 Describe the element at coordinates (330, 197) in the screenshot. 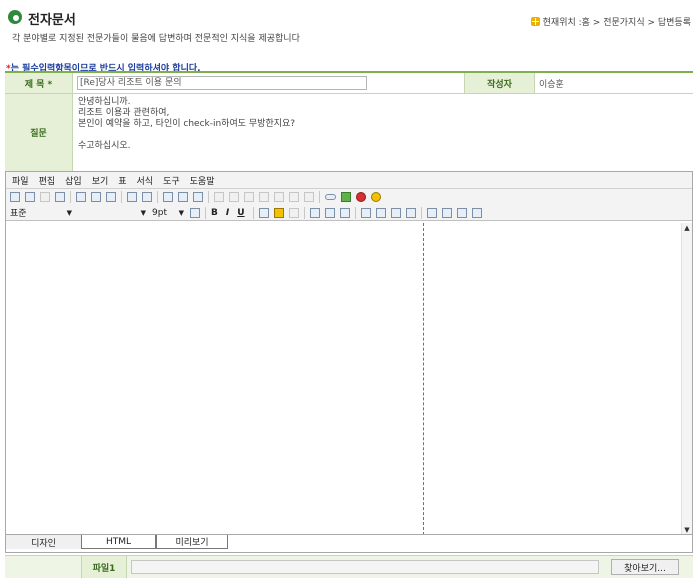

I see `link-icon` at that location.